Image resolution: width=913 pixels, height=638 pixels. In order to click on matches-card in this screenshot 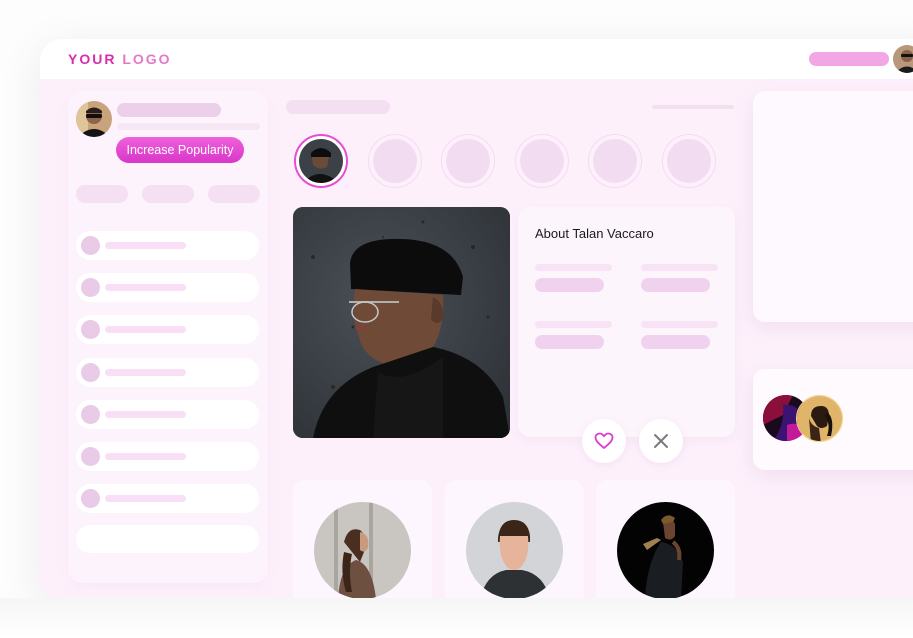, I will do `click(833, 419)`.